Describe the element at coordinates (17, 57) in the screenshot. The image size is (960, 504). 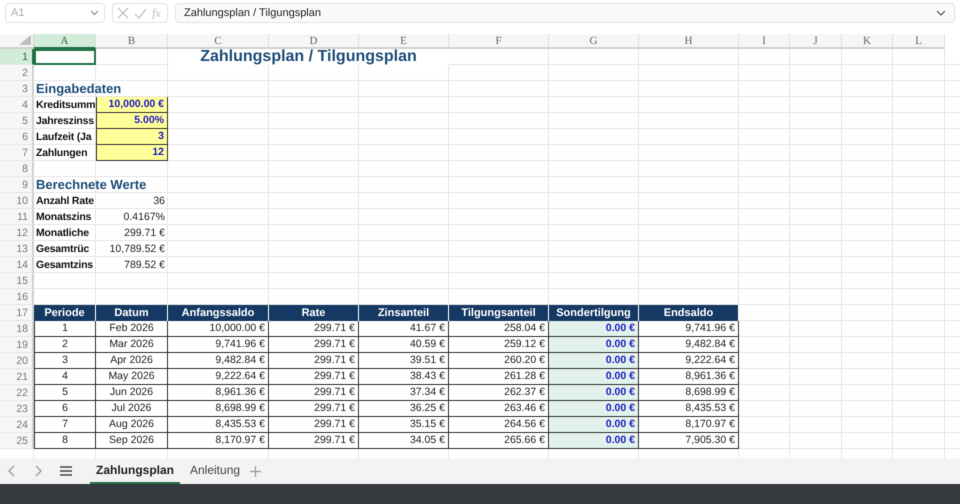
I see `row-header: 1` at that location.